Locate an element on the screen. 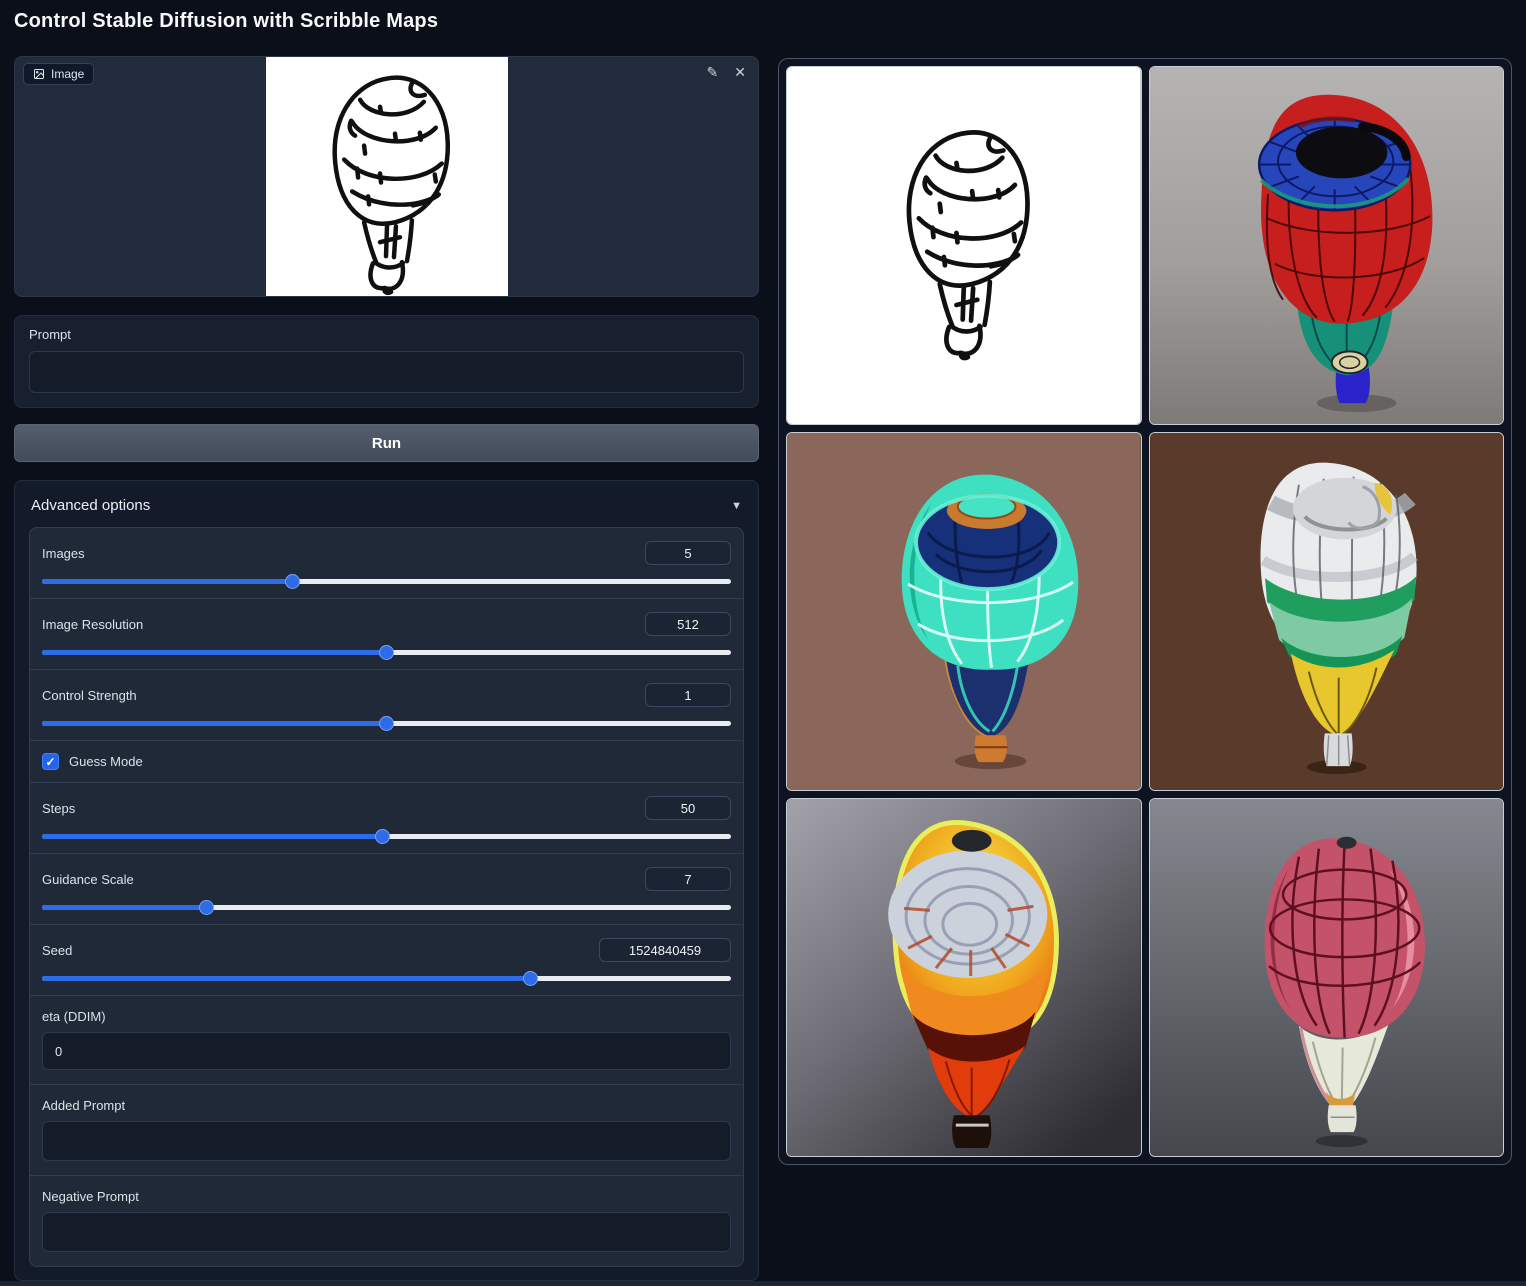 Image resolution: width=1526 pixels, height=1286 pixels. balloon-orange-glow is located at coordinates (964, 977).